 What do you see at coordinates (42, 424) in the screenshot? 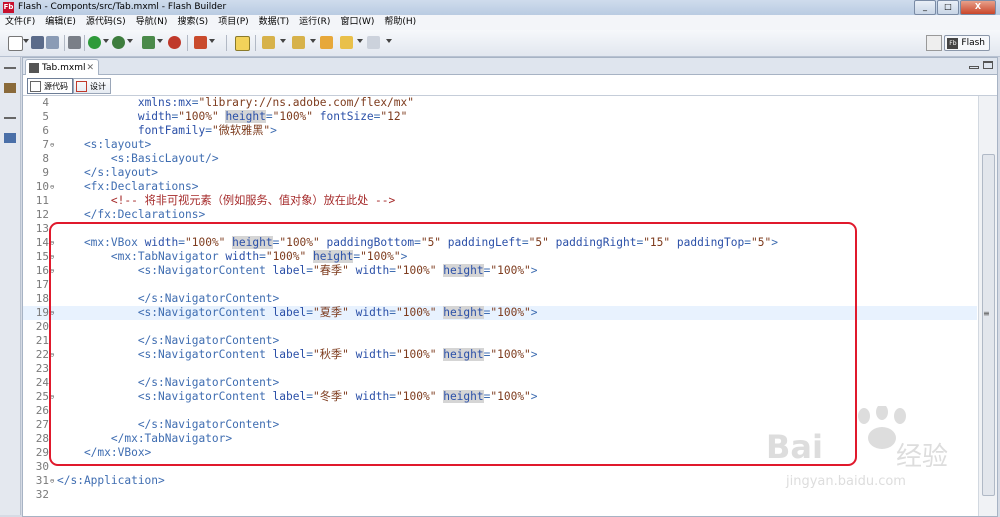
I see `line-number: 27` at bounding box center [42, 424].